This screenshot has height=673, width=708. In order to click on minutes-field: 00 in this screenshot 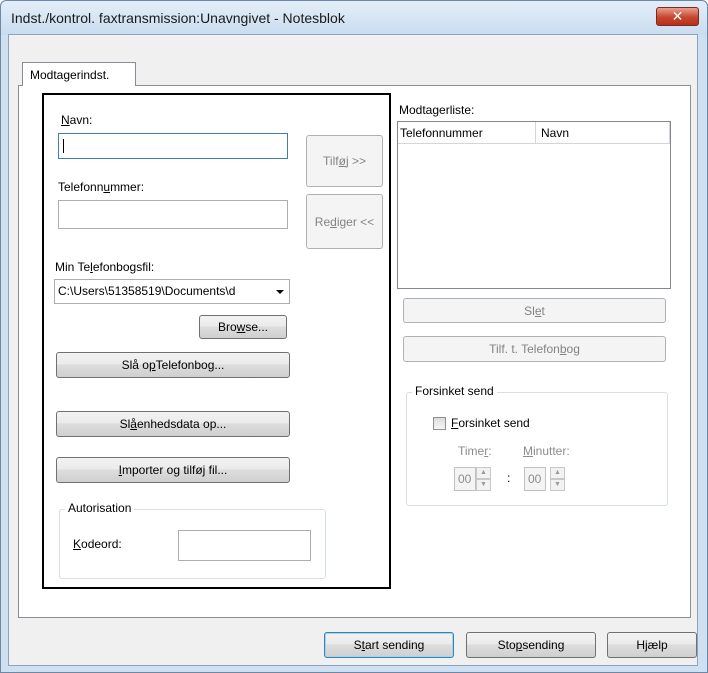, I will do `click(535, 479)`.